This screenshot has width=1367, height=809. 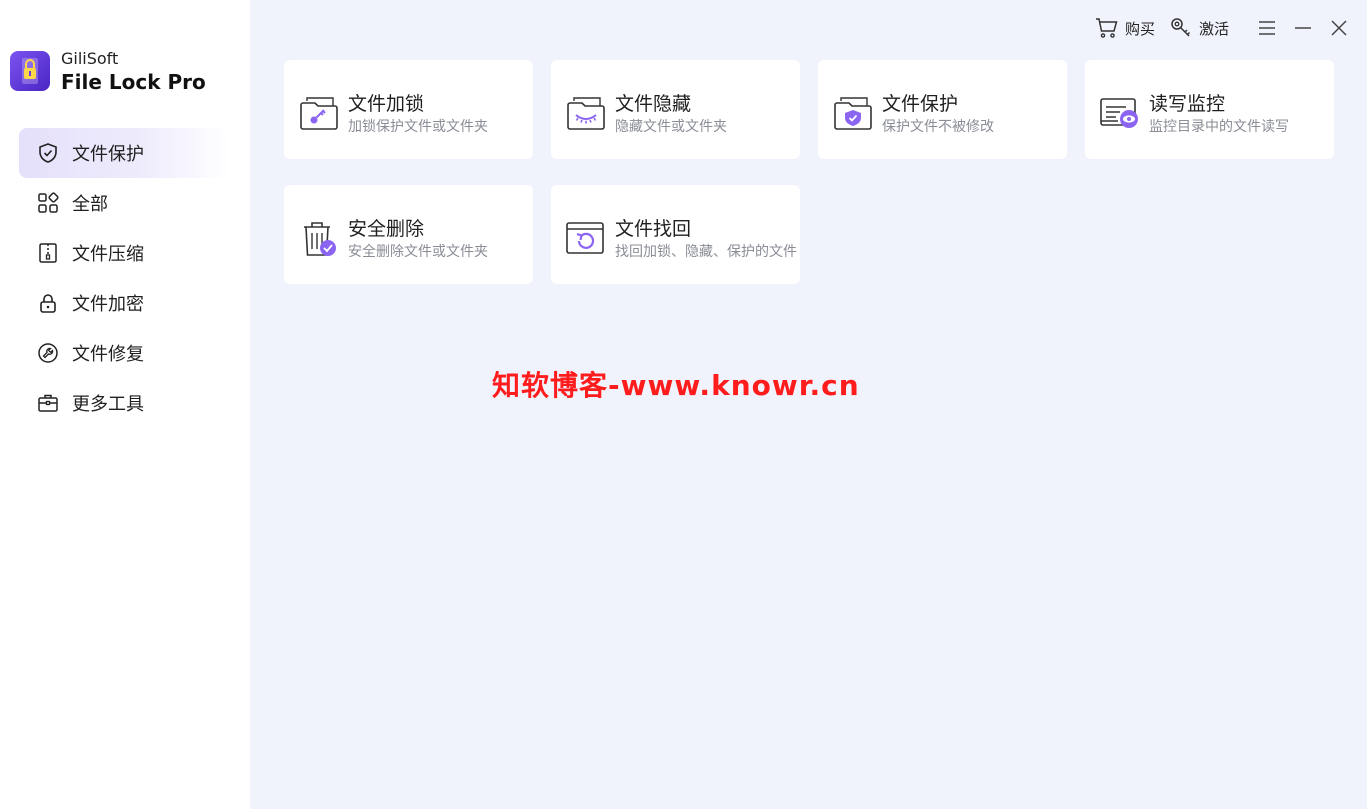 What do you see at coordinates (586, 240) in the screenshot?
I see `window-restore-icon` at bounding box center [586, 240].